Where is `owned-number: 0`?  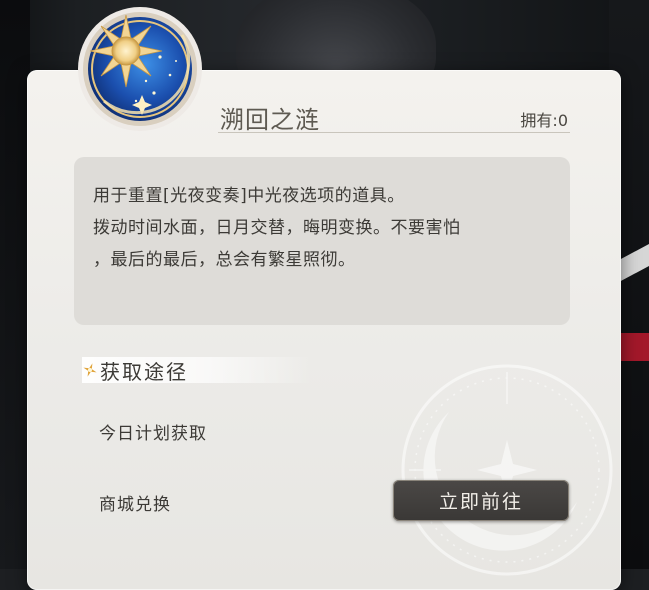
owned-number: 0 is located at coordinates (562, 120).